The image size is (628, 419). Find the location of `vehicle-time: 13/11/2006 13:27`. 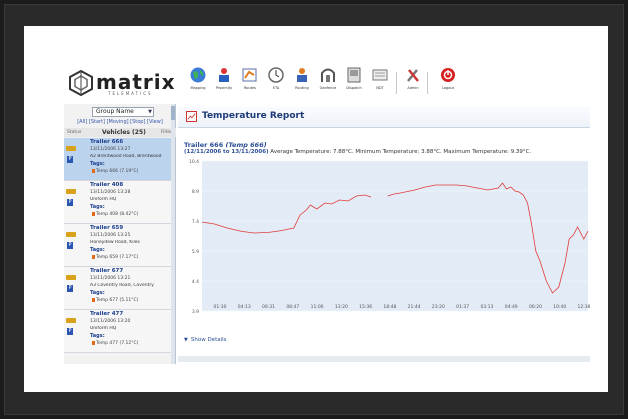

vehicle-time: 13/11/2006 13:27 is located at coordinates (110, 149).